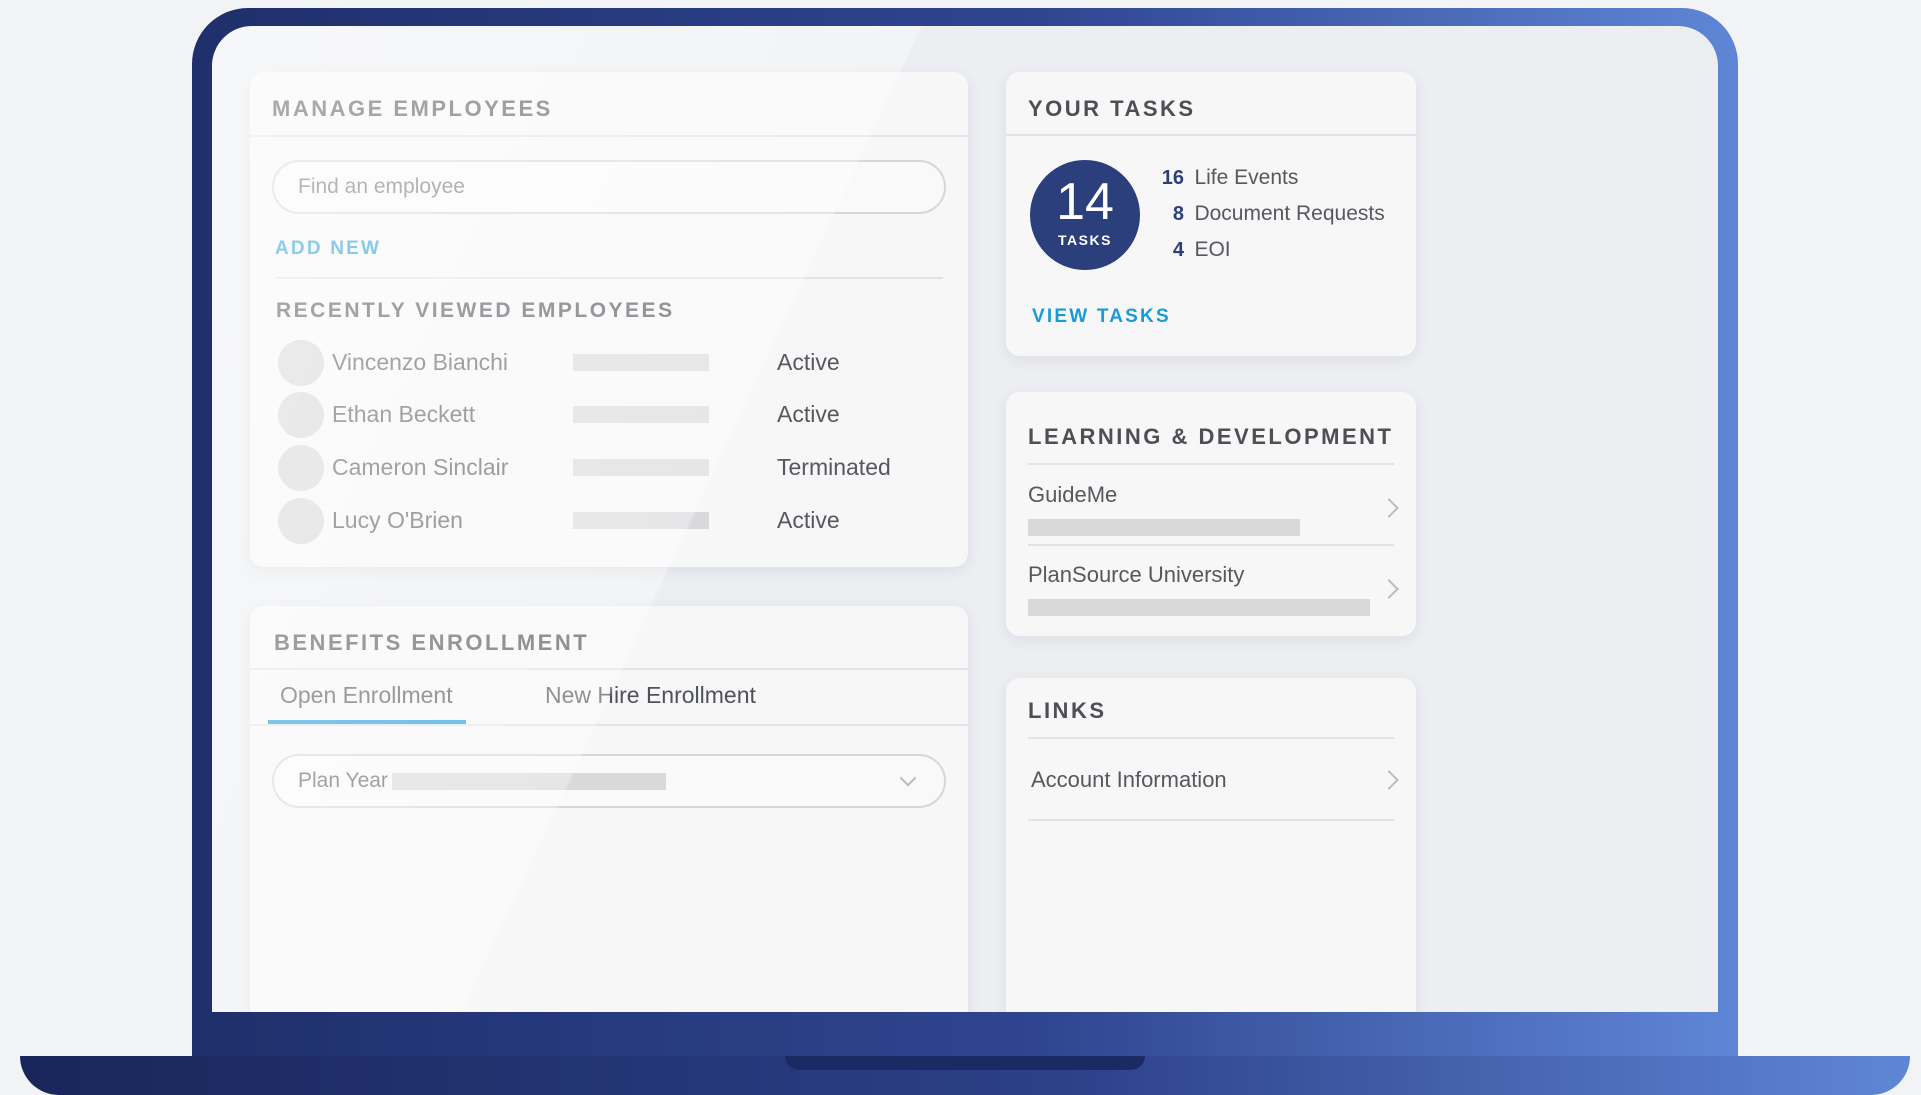 This screenshot has width=1921, height=1095. Describe the element at coordinates (1211, 436) in the screenshot. I see `learning-development-title: LEARNING & DEVELOPMENT` at that location.